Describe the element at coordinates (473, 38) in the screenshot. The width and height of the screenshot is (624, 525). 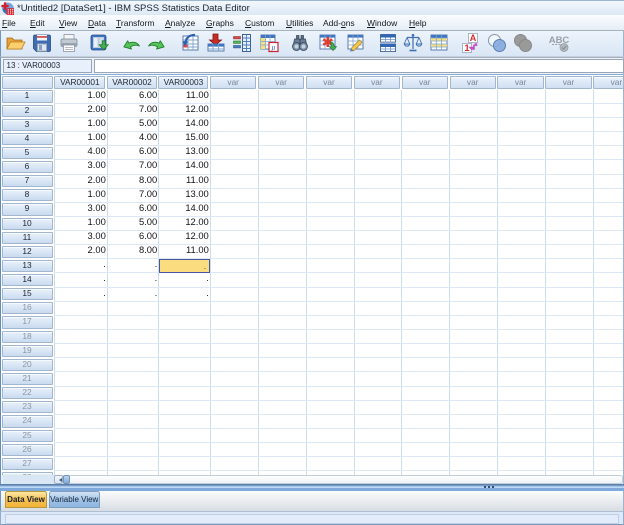
I see `svg-text: A` at that location.